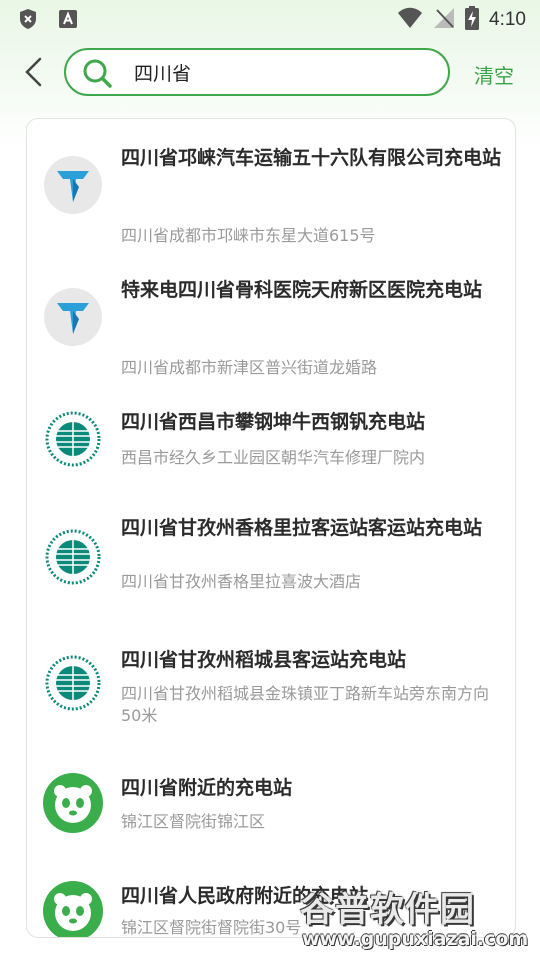  What do you see at coordinates (302, 528) in the screenshot?
I see `station-name: 四川省甘孜州香格里拉客运站客运站充电站` at bounding box center [302, 528].